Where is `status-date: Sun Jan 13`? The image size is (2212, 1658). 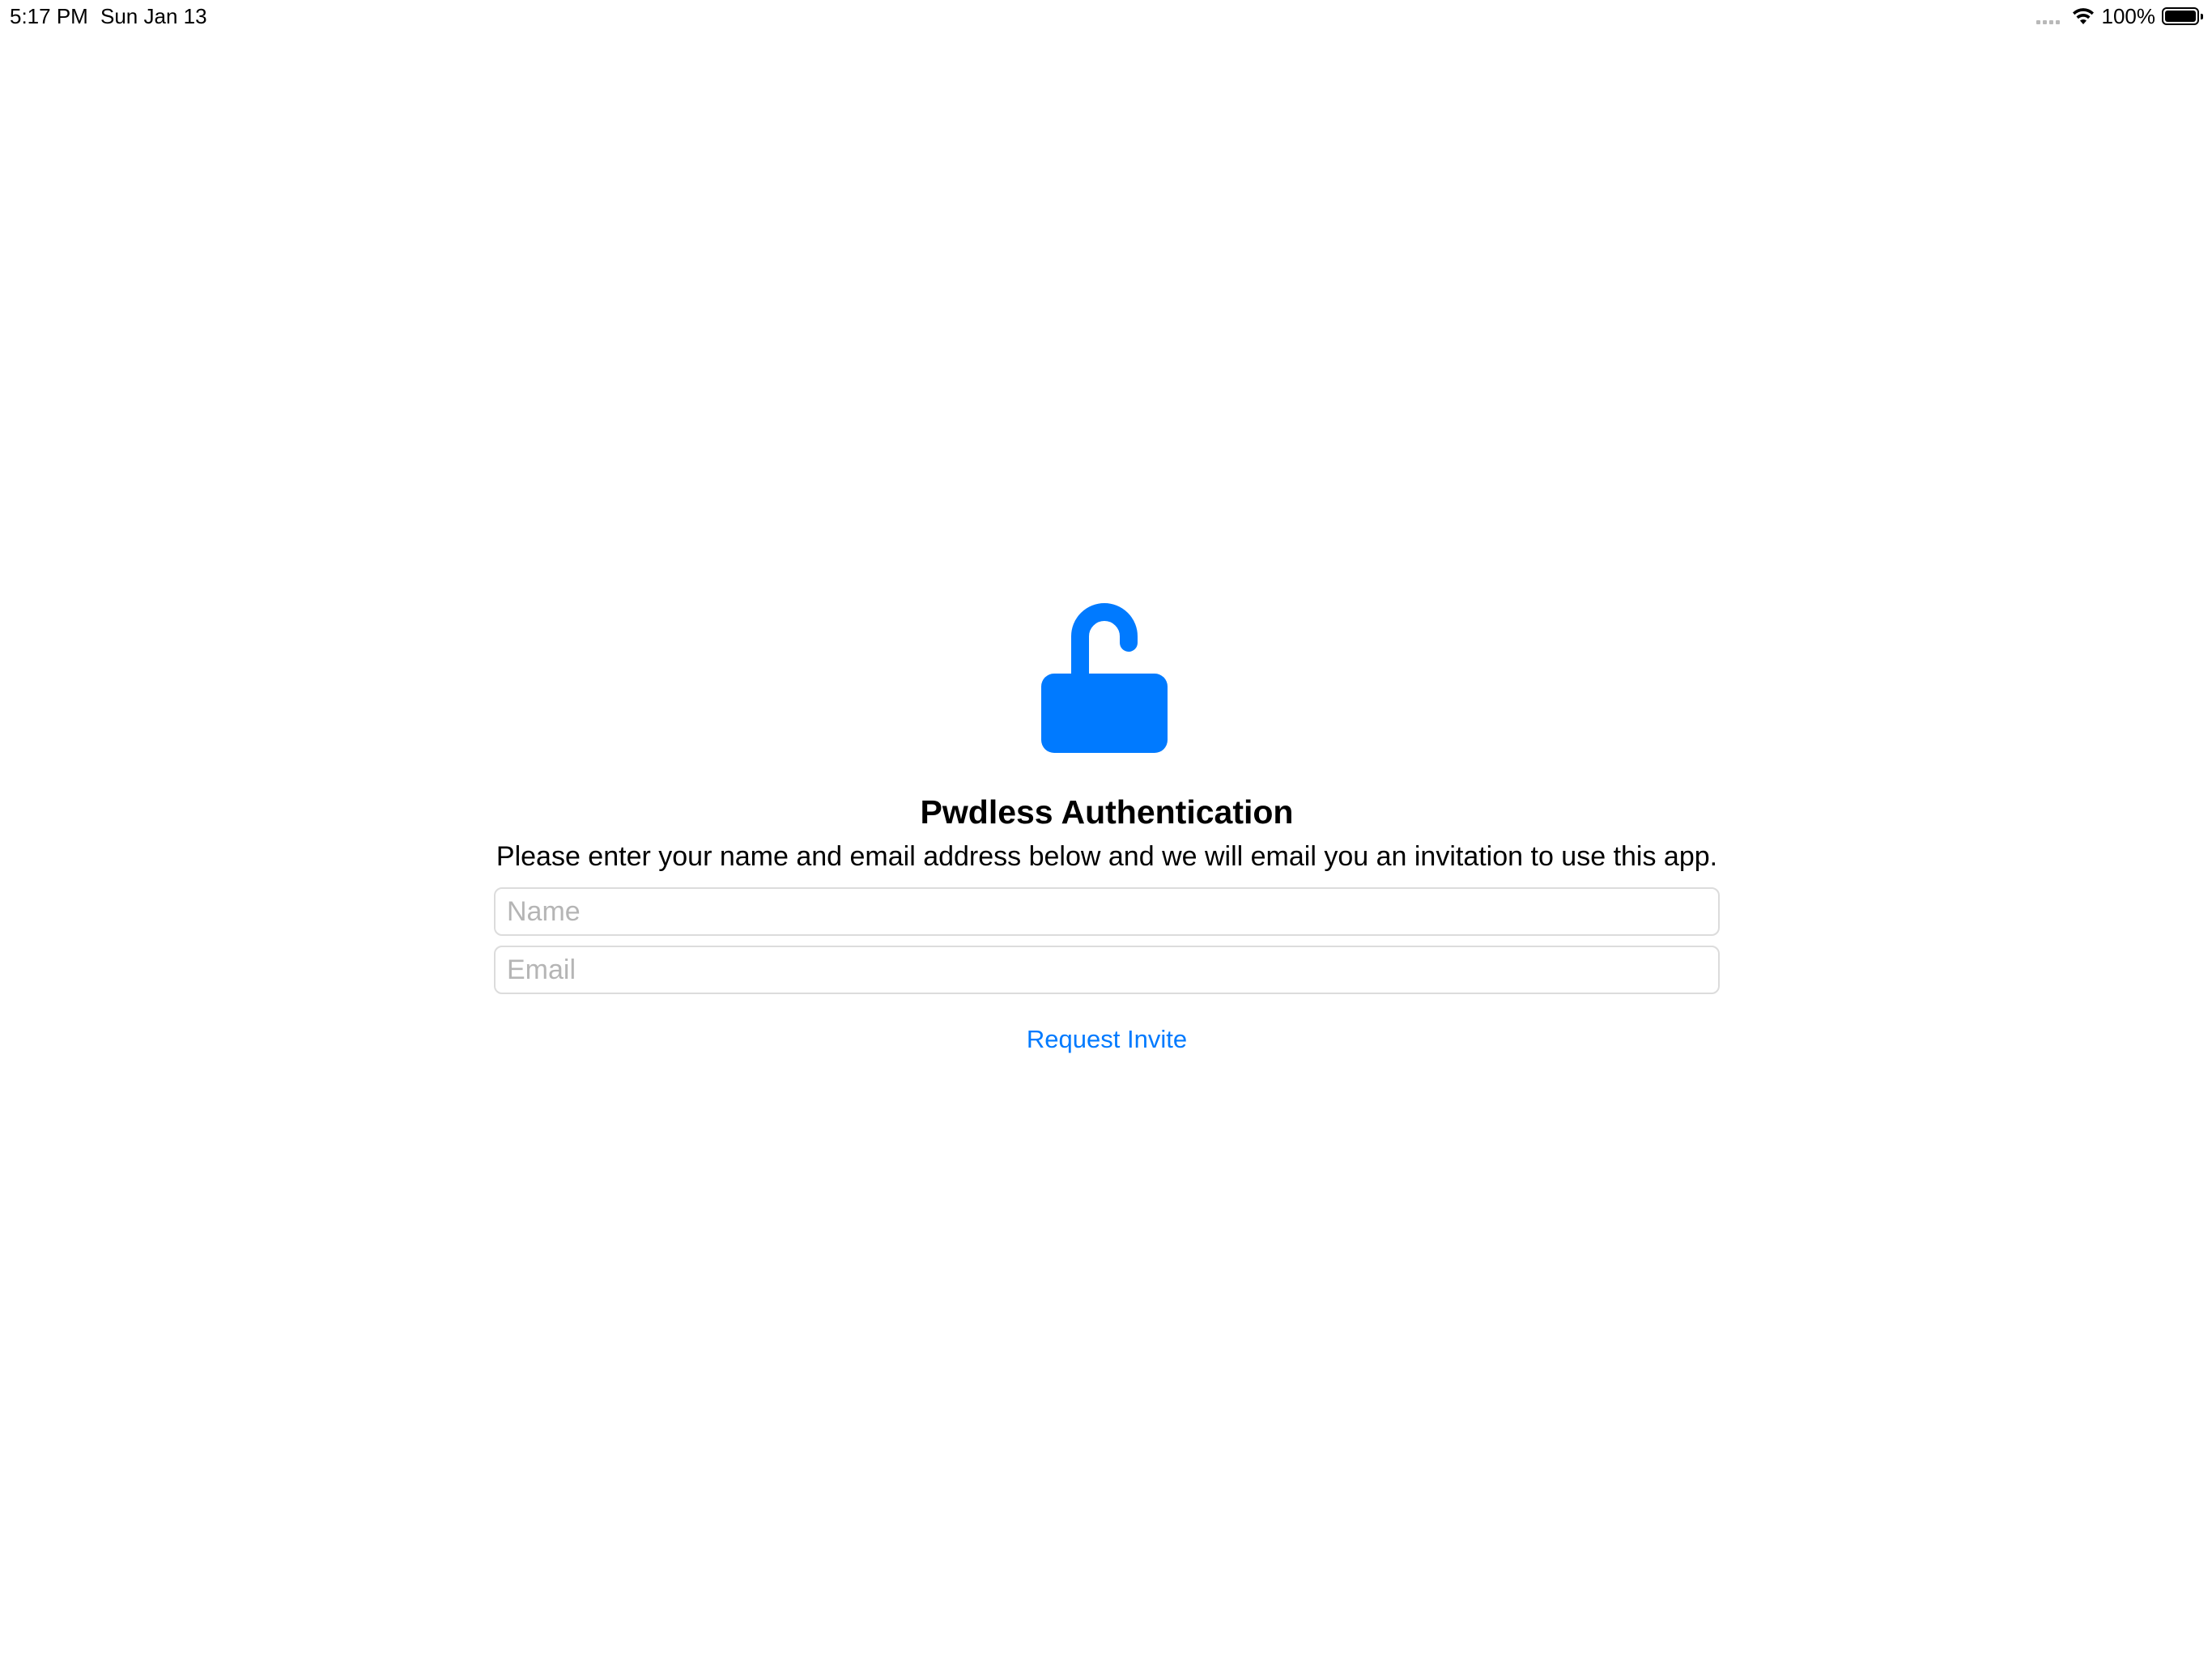 status-date: Sun Jan 13 is located at coordinates (154, 16).